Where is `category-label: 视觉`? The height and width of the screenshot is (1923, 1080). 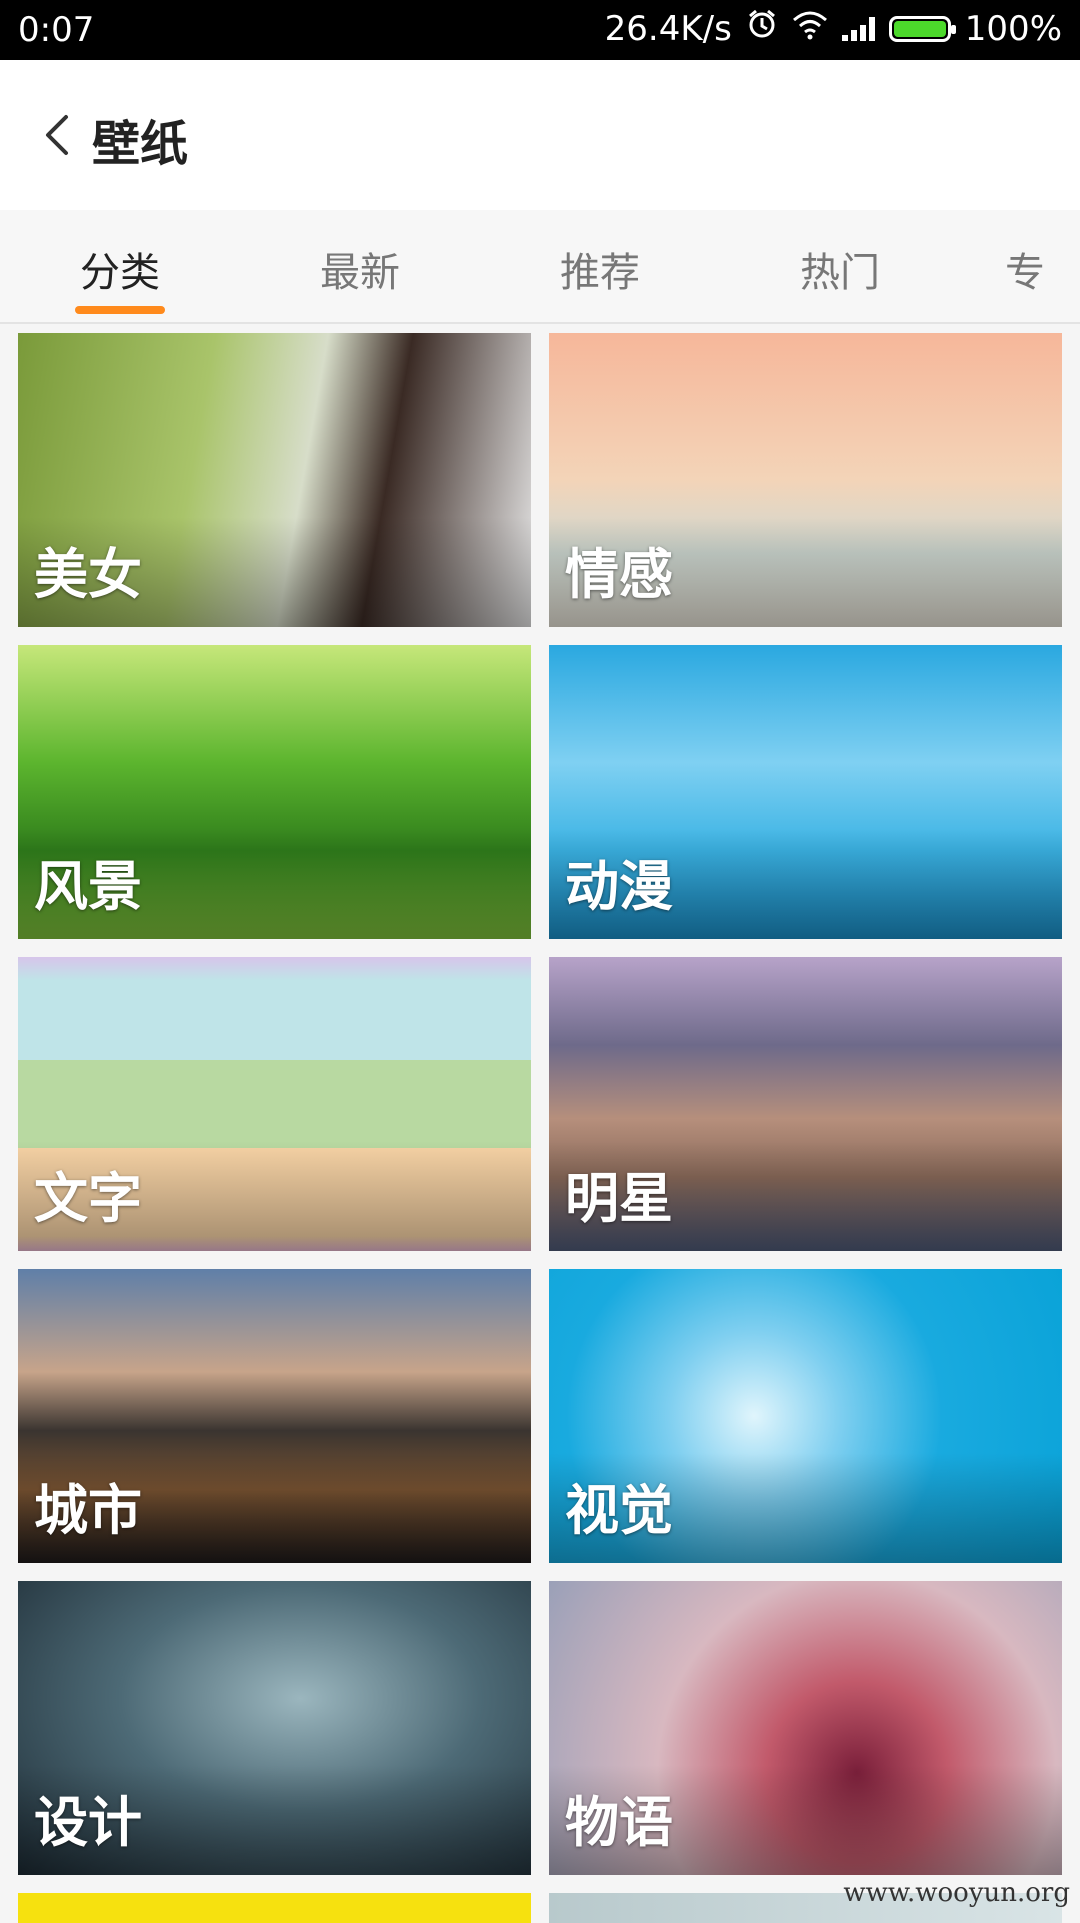
category-label: 视觉 is located at coordinates (619, 1510).